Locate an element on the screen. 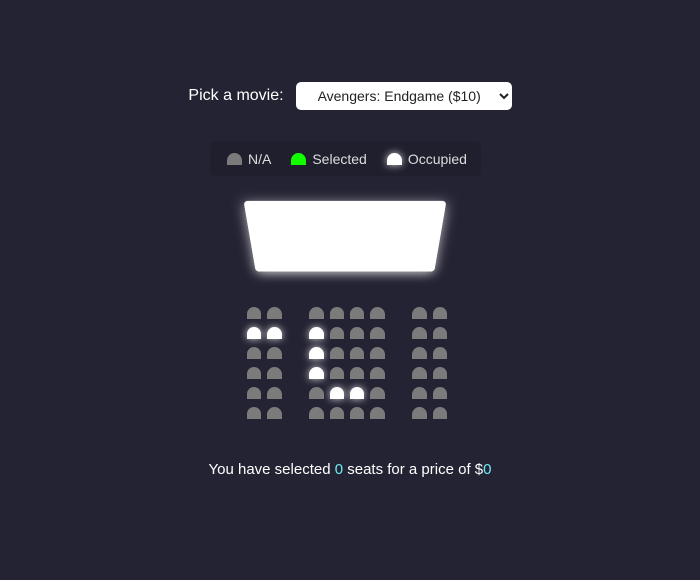  occupied-seat-icon is located at coordinates (394, 158).